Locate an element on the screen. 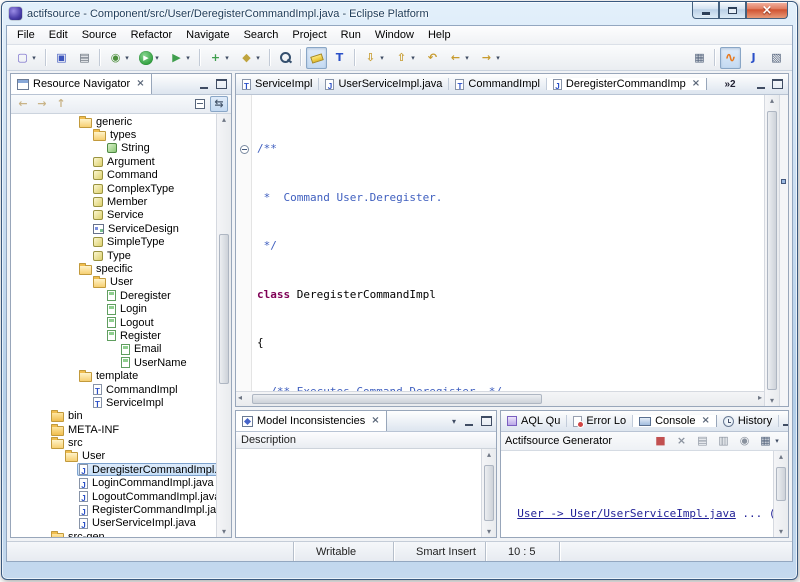 The height and width of the screenshot is (582, 800). tree-item: Deregister is located at coordinates (113, 295).